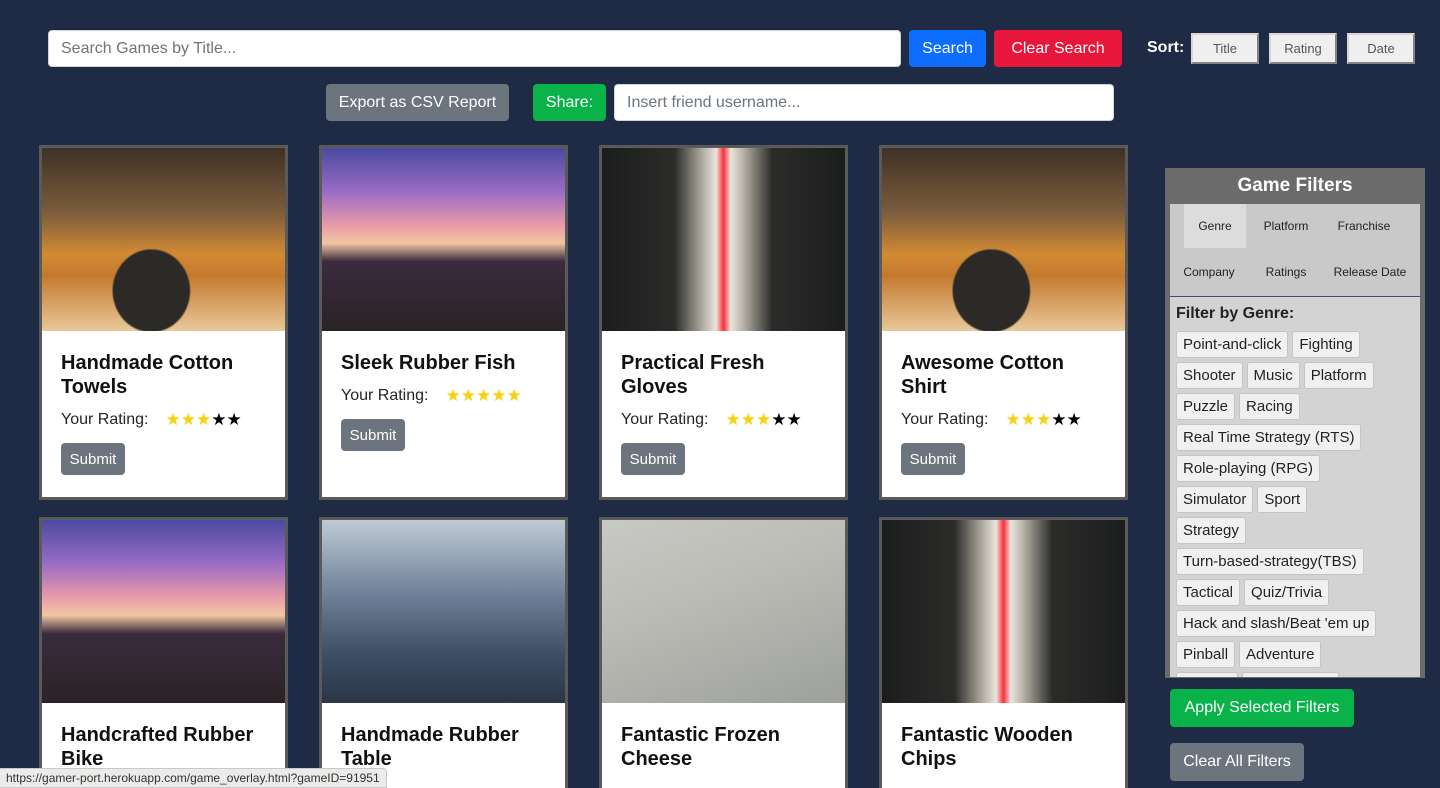 This screenshot has width=1440, height=788. Describe the element at coordinates (1282, 499) in the screenshot. I see `genre-chip: Sport` at that location.